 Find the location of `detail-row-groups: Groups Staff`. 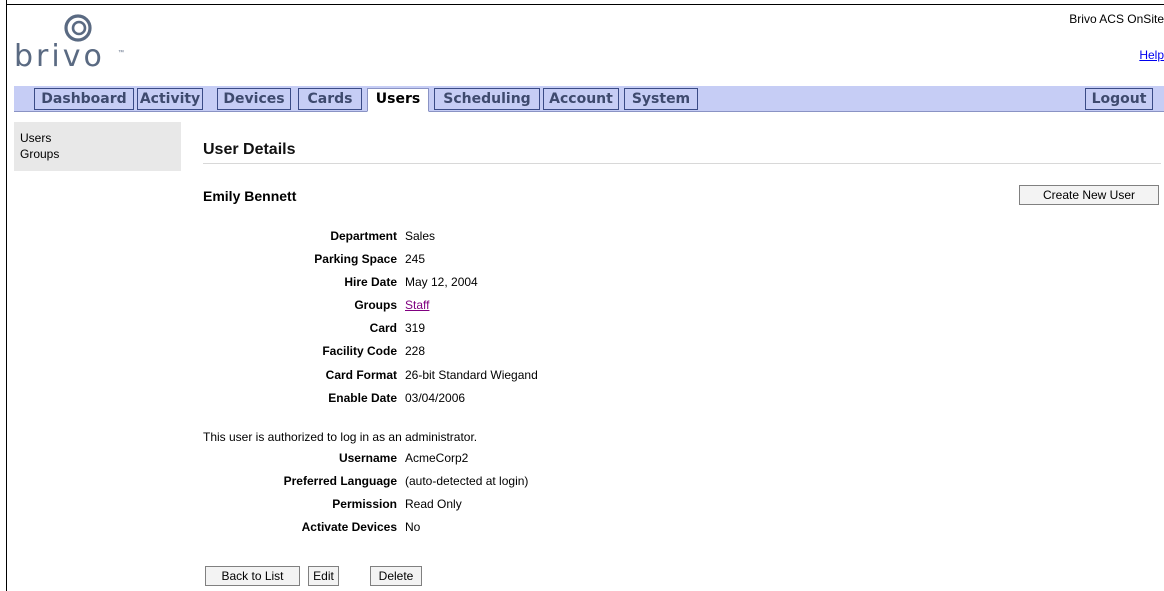

detail-row-groups: Groups Staff is located at coordinates (214, 305).